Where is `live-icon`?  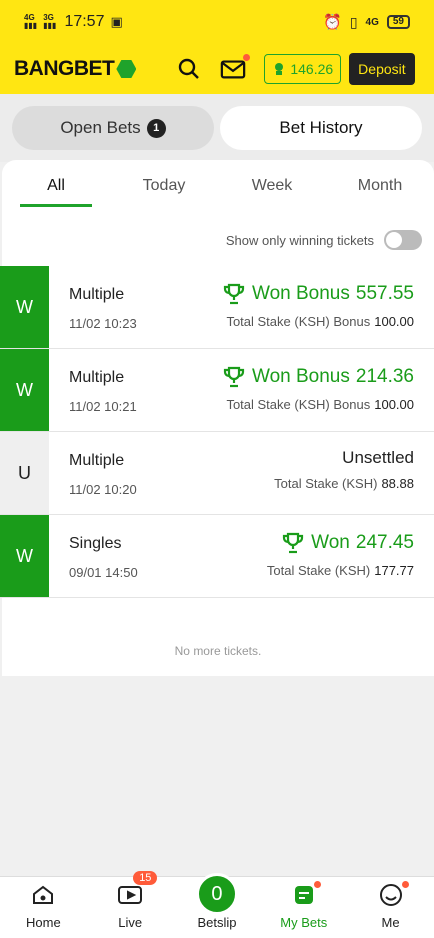 live-icon is located at coordinates (130, 895).